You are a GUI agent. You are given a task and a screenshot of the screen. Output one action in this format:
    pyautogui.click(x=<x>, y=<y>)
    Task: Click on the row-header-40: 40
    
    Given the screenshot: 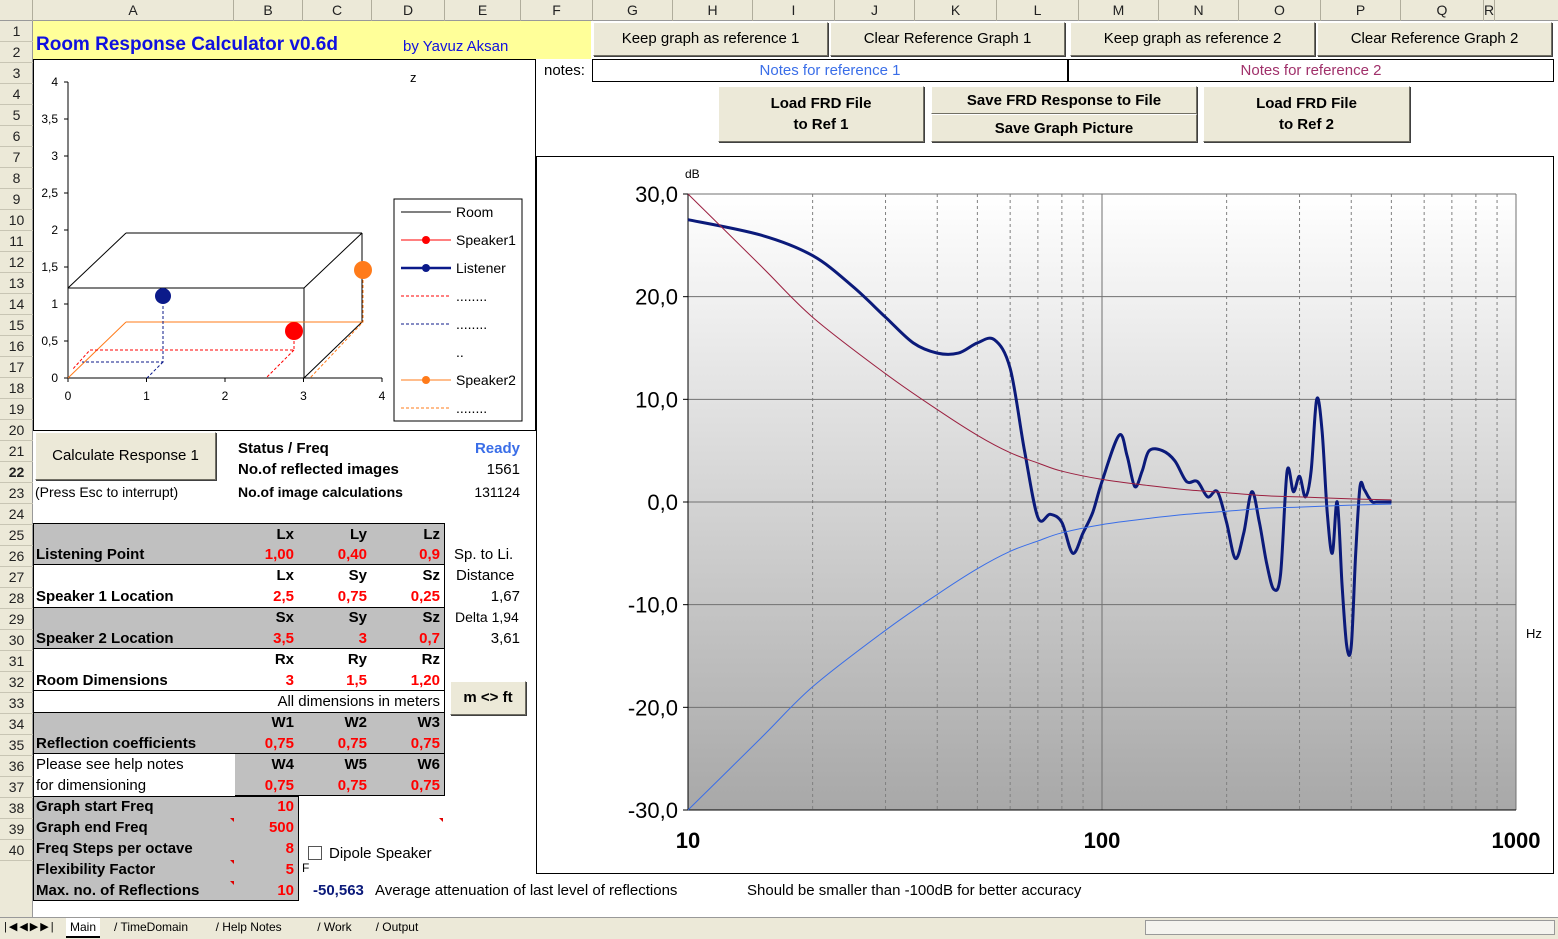 What is the action you would take?
    pyautogui.click(x=16, y=850)
    